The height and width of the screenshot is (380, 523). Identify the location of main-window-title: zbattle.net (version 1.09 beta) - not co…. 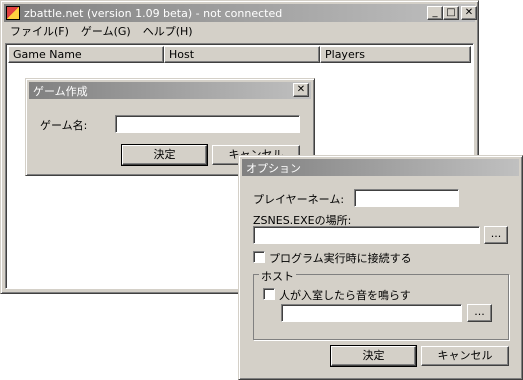
(153, 13).